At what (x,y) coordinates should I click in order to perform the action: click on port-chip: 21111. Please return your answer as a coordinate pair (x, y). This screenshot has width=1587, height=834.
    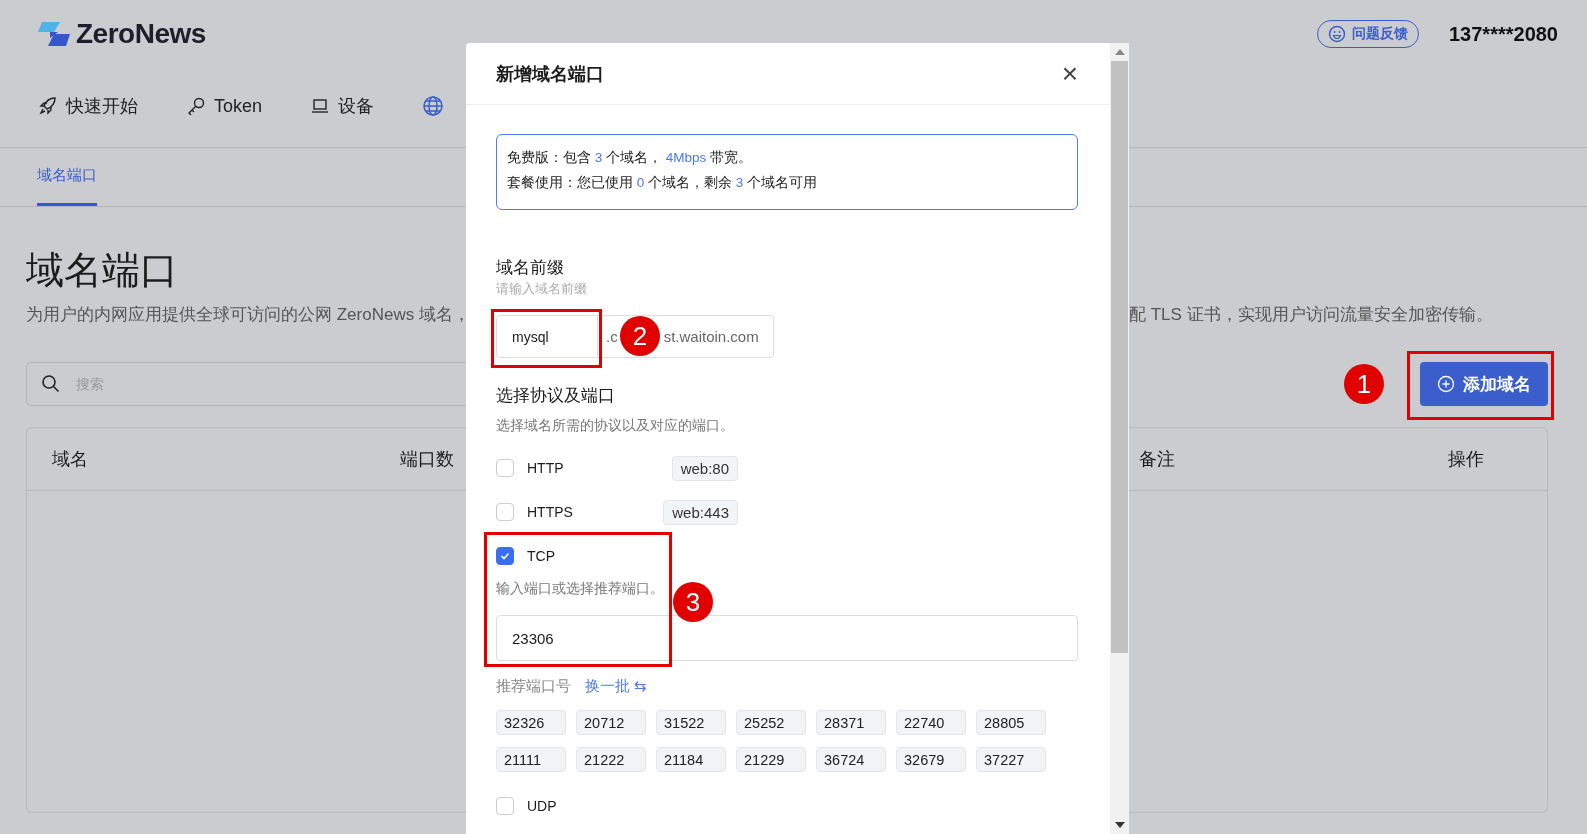
    Looking at the image, I should click on (531, 759).